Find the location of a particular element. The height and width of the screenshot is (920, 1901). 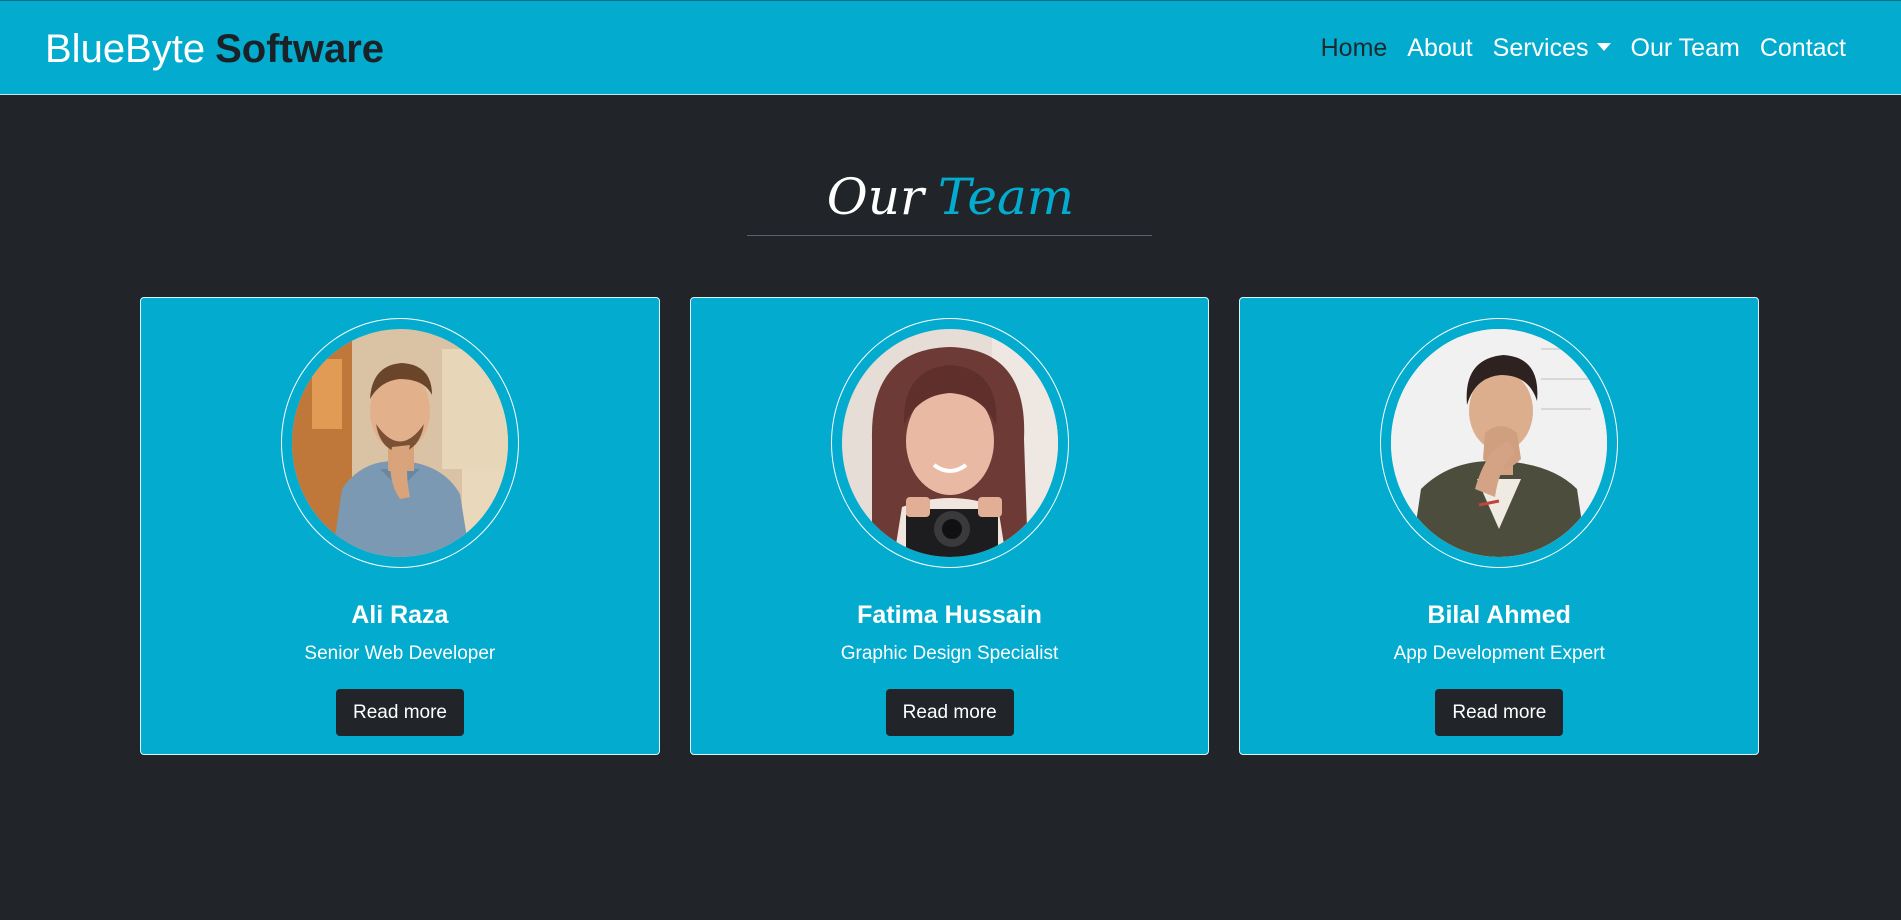

section-title: Our Team is located at coordinates (950, 197).